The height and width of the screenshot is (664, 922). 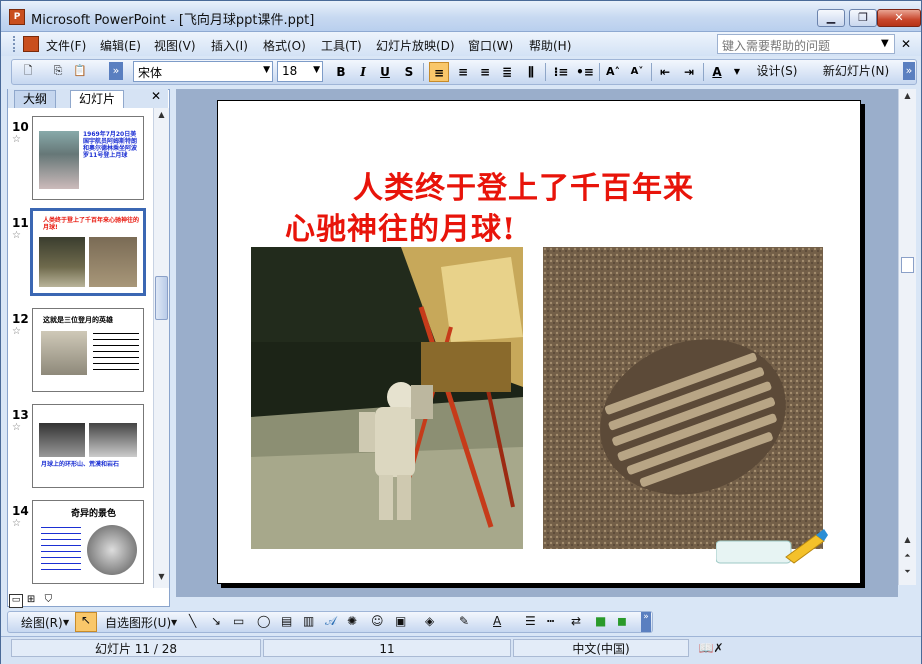 What do you see at coordinates (576, 621) in the screenshot?
I see `arrow-style-icon: ⇄` at bounding box center [576, 621].